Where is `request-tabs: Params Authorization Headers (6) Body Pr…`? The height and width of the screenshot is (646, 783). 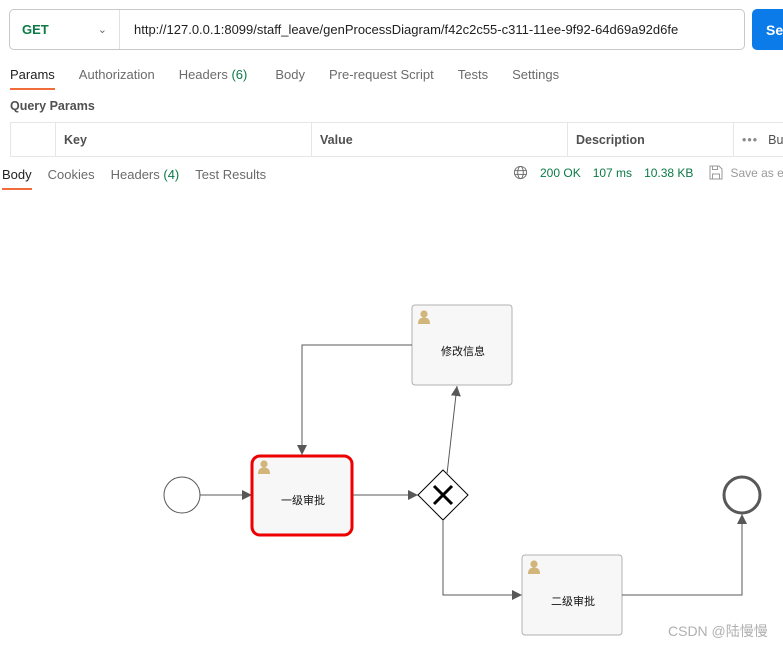 request-tabs: Params Authorization Headers (6) Body Pr… is located at coordinates (284, 76).